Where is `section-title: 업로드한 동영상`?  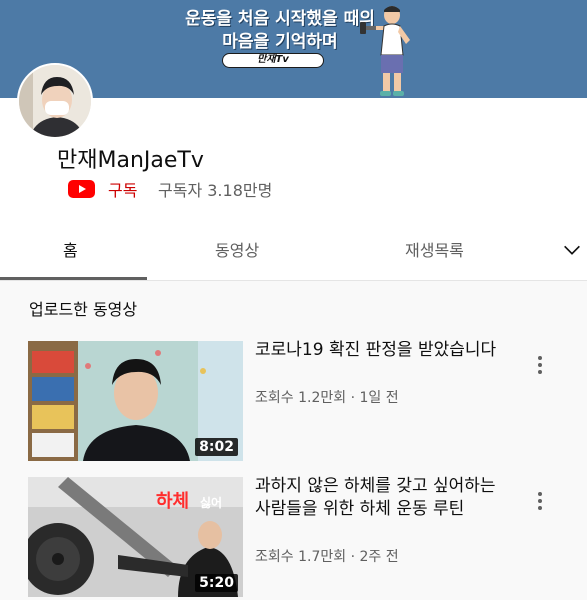
section-title: 업로드한 동영상 is located at coordinates (83, 309).